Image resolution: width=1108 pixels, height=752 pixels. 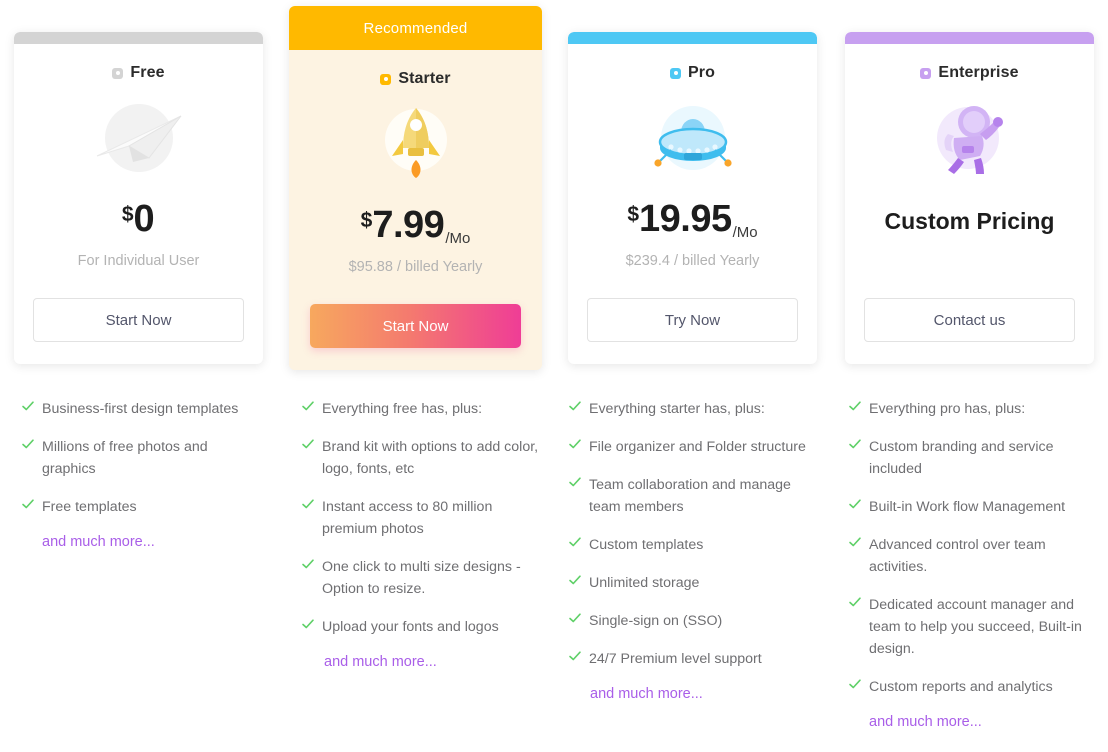 What do you see at coordinates (701, 72) in the screenshot?
I see `plan-name-pro: Pro` at bounding box center [701, 72].